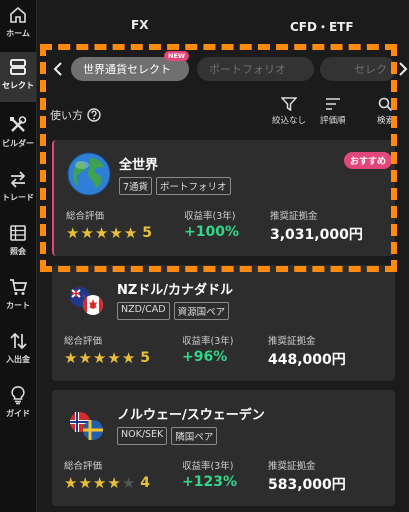 This screenshot has width=409, height=512. I want to click on card-tags: NOK/SEK 隣国ペア, so click(167, 436).